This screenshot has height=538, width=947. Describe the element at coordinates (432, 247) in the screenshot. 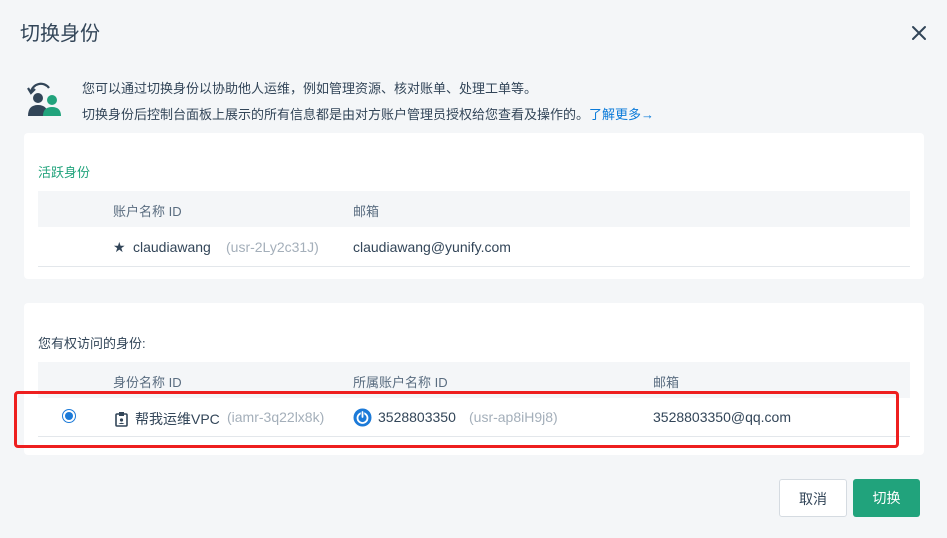

I see `account-email: claudiawang@yunify.com` at that location.